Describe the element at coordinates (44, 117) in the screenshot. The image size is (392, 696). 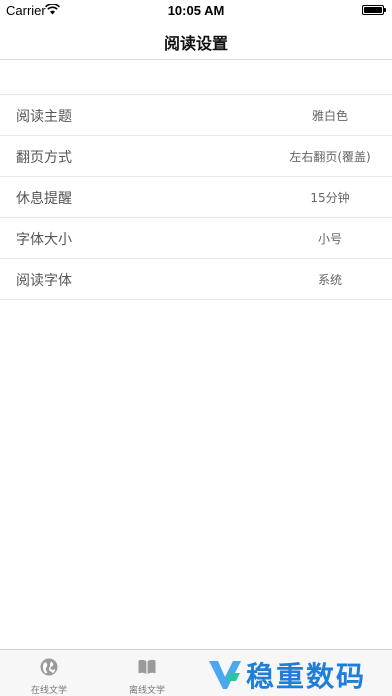
I see `setting-label: 阅读主题` at that location.